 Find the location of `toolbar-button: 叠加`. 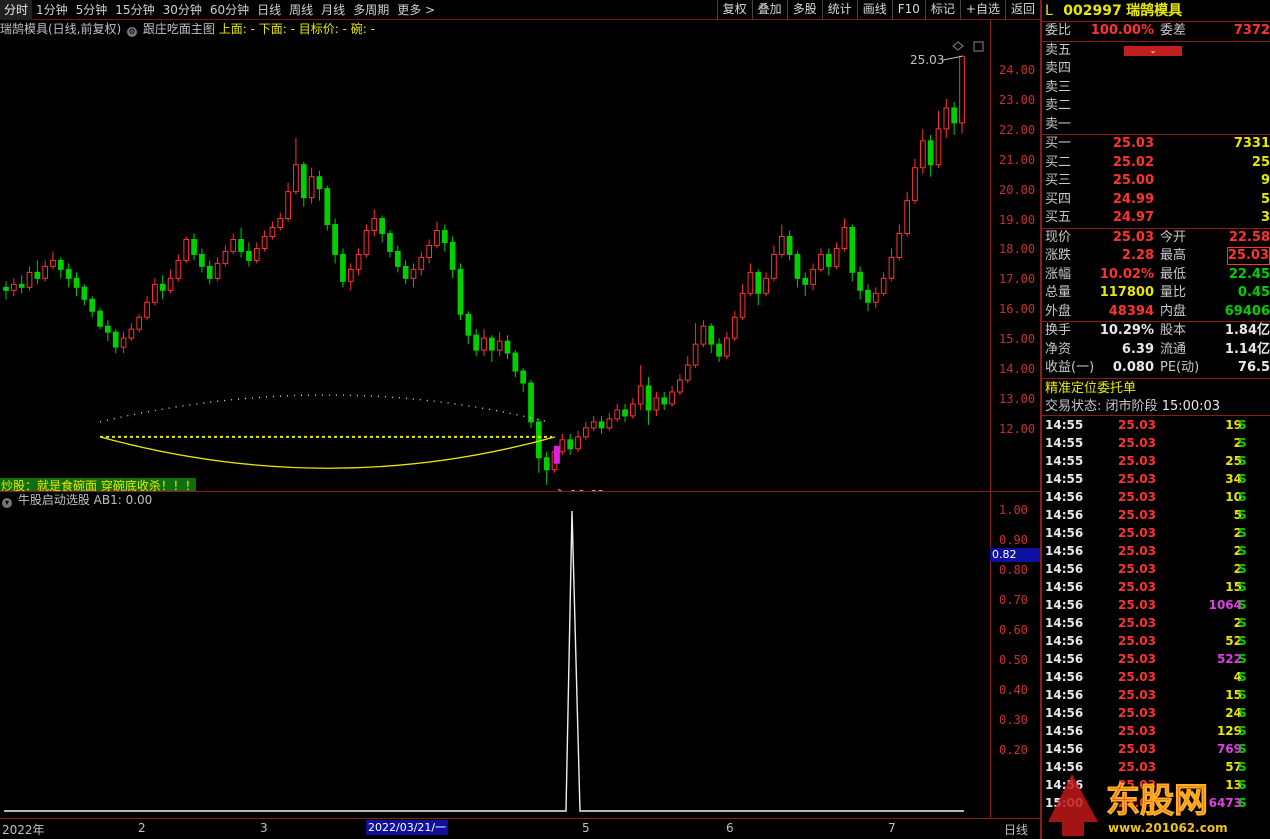

toolbar-button: 叠加 is located at coordinates (769, 10).